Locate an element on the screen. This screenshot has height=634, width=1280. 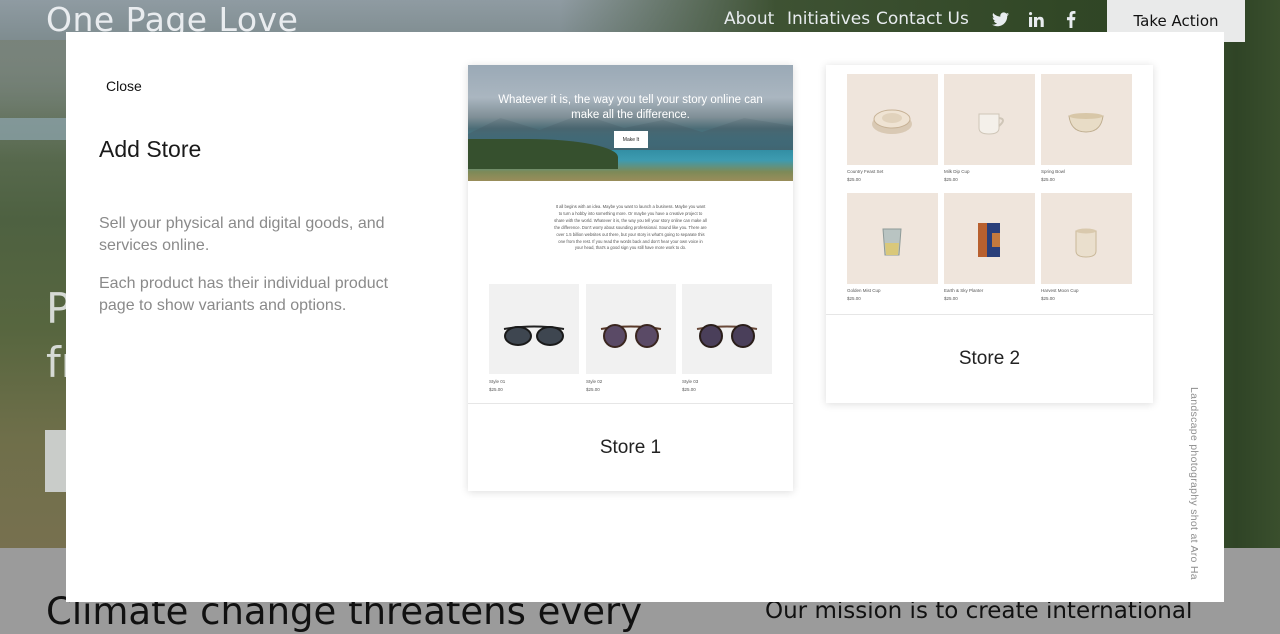
twitter-icon is located at coordinates (1000, 19).